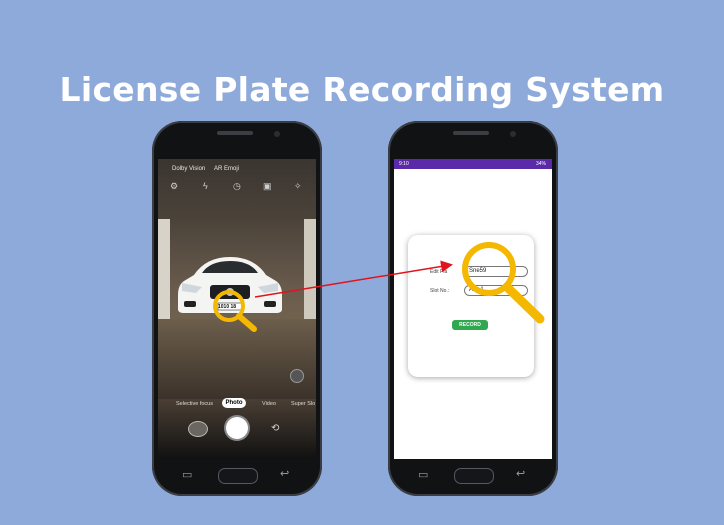  Describe the element at coordinates (269, 404) in the screenshot. I see `mode-video: Video` at that location.